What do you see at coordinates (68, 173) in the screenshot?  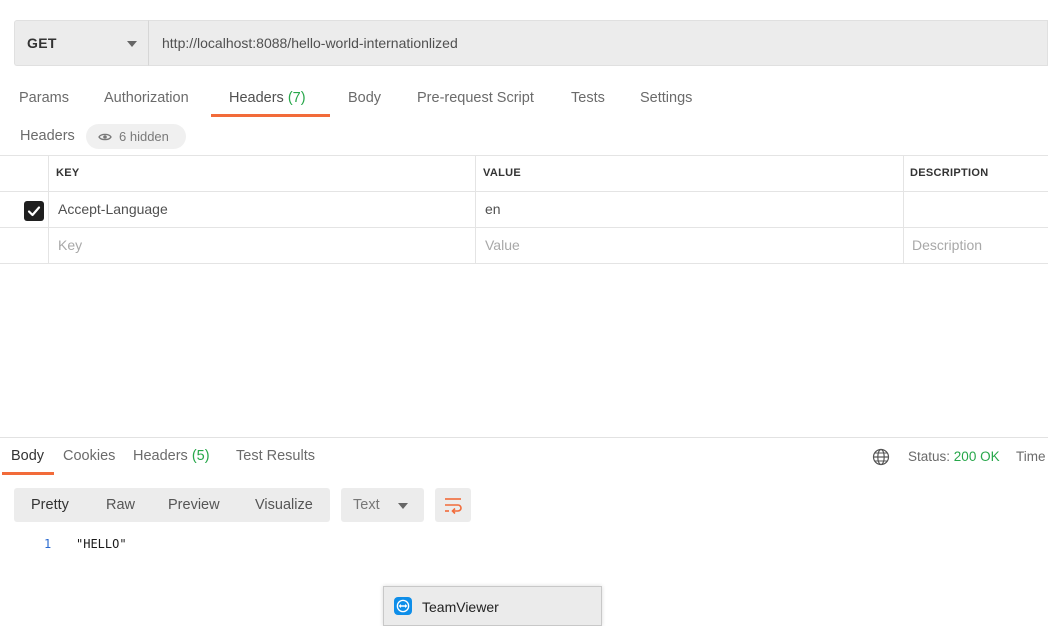 I see `column-header-key: KEY` at bounding box center [68, 173].